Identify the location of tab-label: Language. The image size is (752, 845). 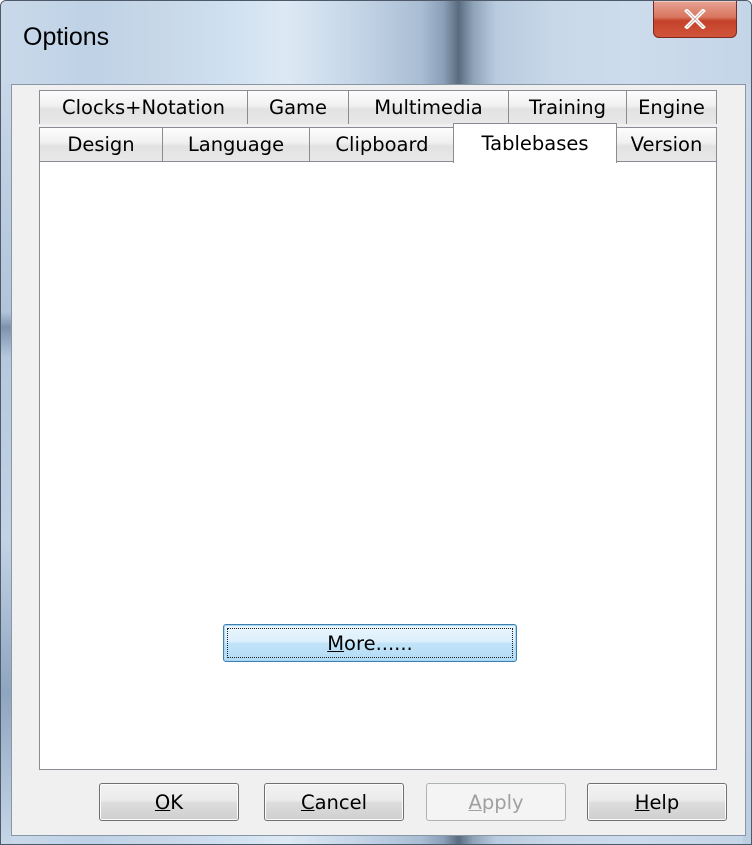
(236, 144).